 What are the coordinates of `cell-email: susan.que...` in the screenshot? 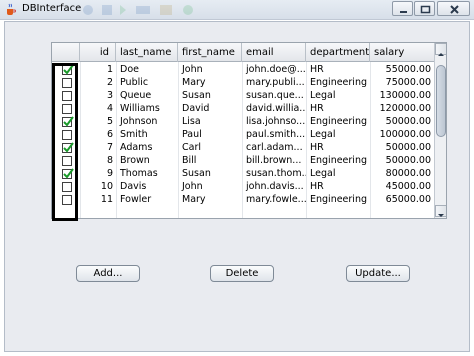 It's located at (274, 95).